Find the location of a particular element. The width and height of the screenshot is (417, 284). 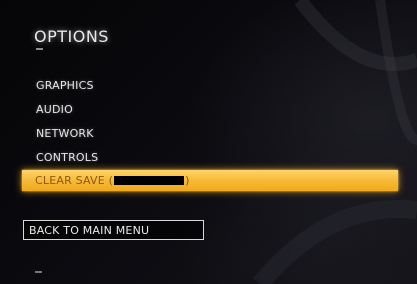

clear-save-label: CLEAR SAVE ( ) is located at coordinates (112, 180).